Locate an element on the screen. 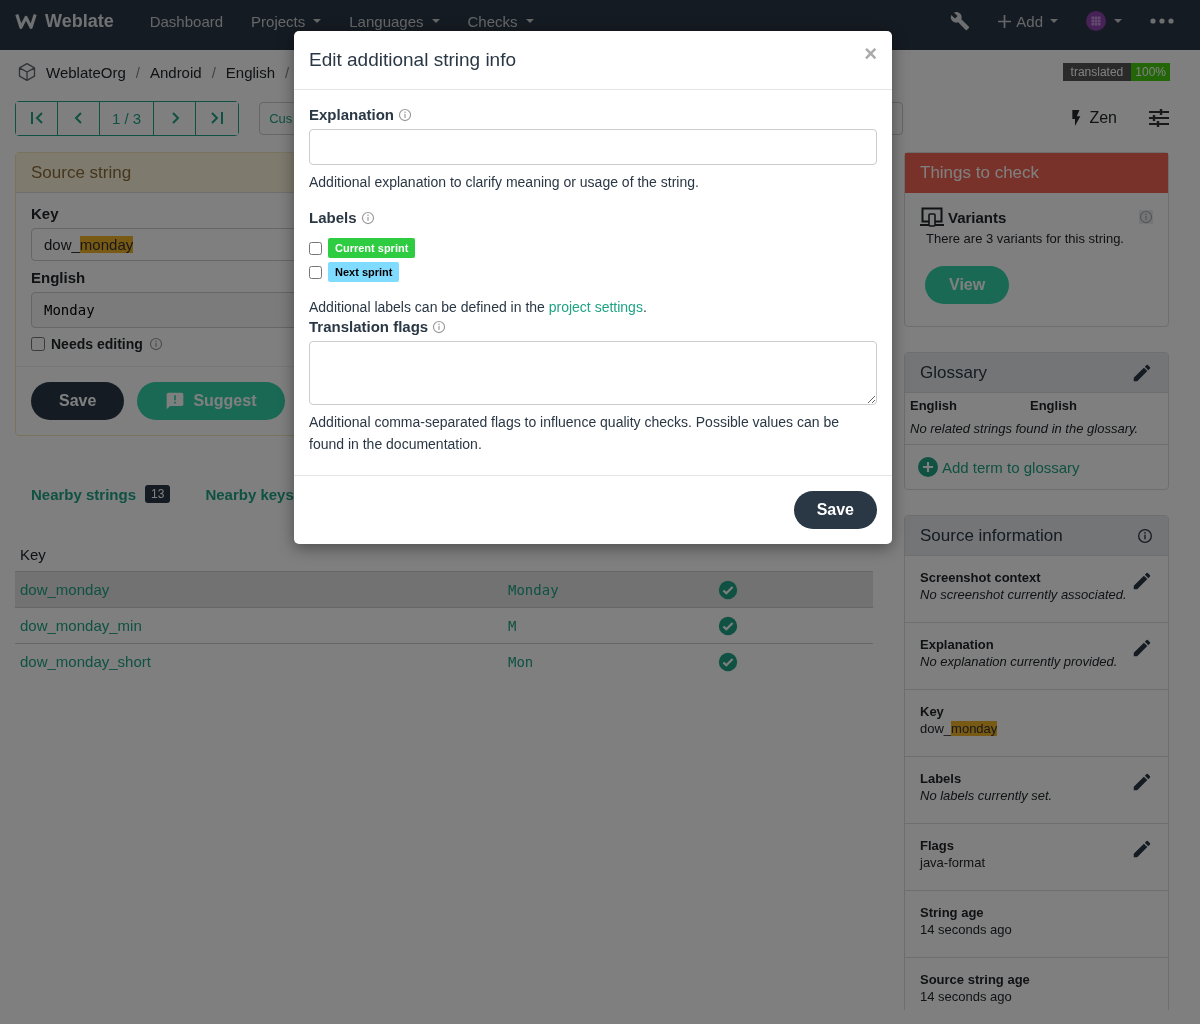  more-icon is located at coordinates (1162, 21).